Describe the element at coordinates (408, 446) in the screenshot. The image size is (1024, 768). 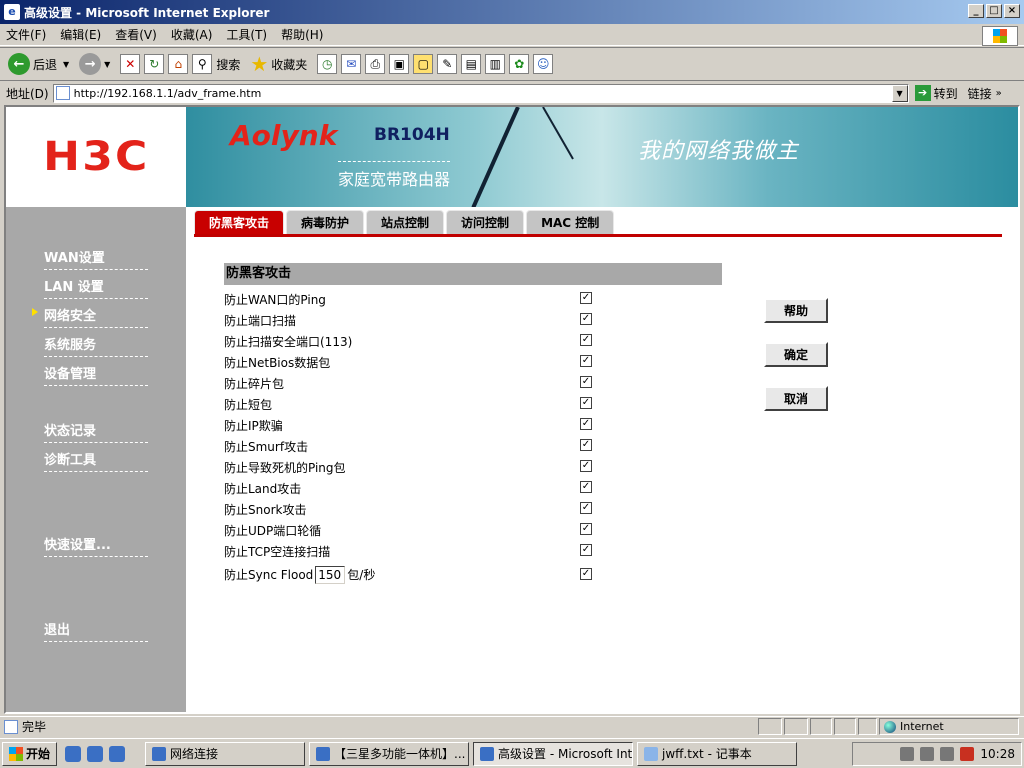
I see `option-row: 防止Smurf攻击 ✓` at that location.